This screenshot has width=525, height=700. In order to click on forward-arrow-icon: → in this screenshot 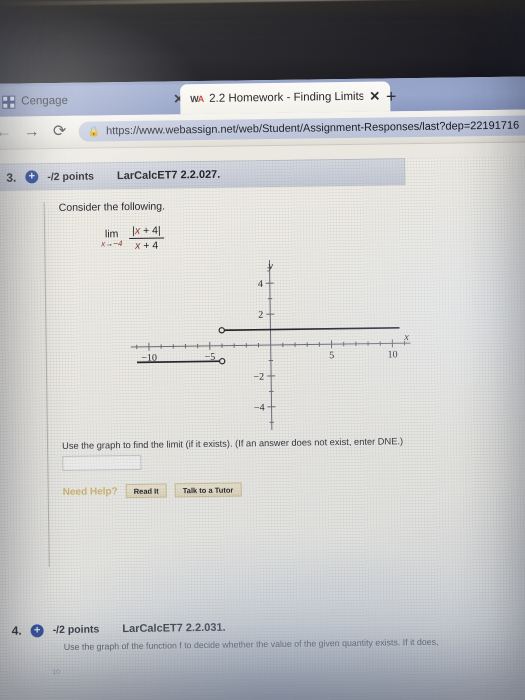, I will do `click(32, 132)`.